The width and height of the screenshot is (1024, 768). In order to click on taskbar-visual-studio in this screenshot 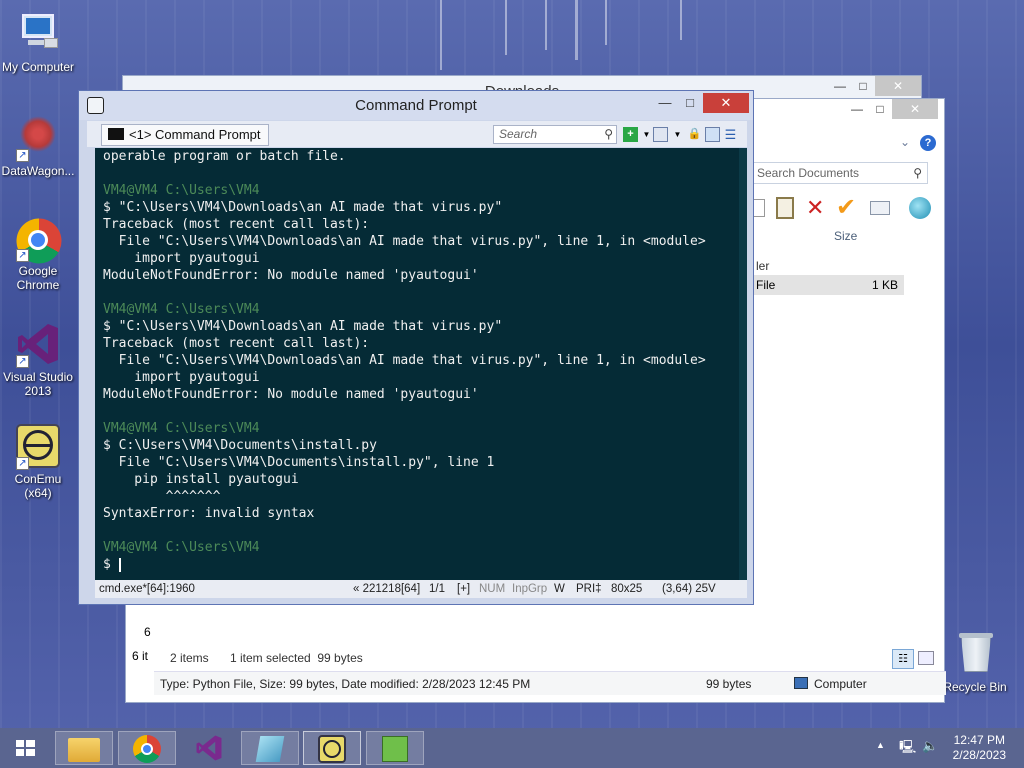, I will do `click(209, 748)`.